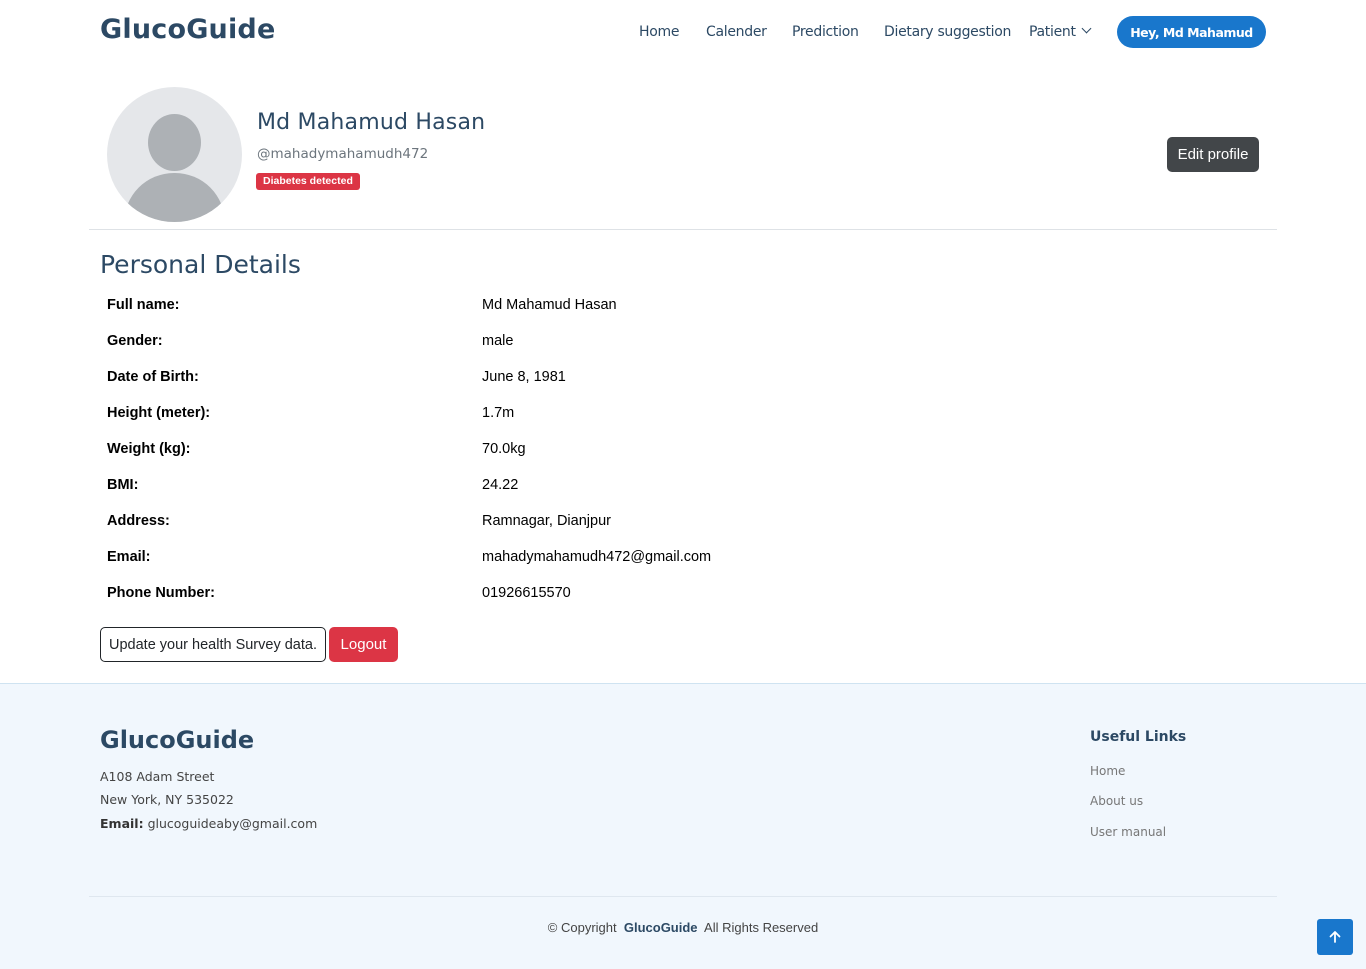 The height and width of the screenshot is (969, 1366). Describe the element at coordinates (213, 644) in the screenshot. I see `update-survey-button: Update your health Survey data.` at that location.